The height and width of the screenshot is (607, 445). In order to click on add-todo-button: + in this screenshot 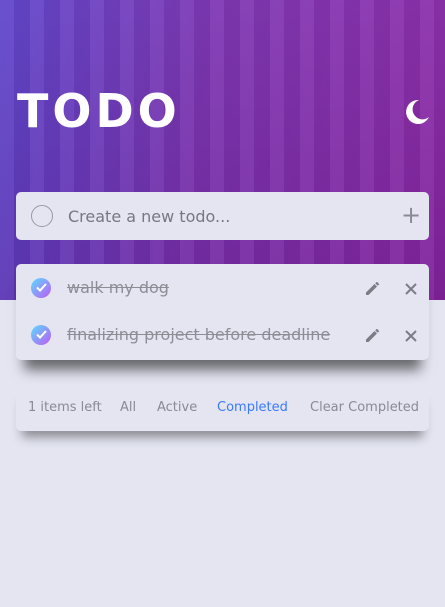, I will do `click(411, 215)`.